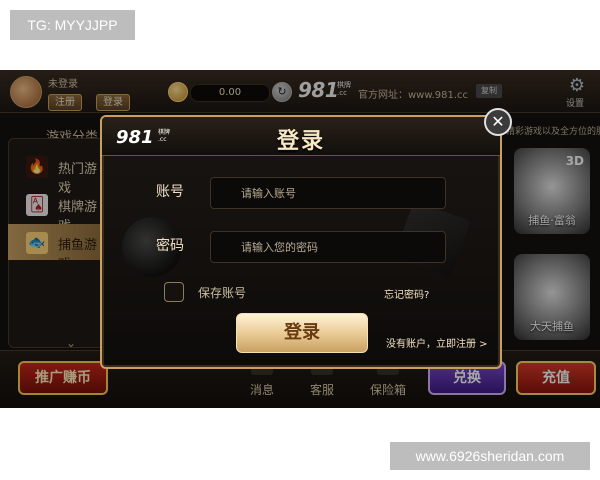 The height and width of the screenshot is (480, 600). Describe the element at coordinates (170, 192) in the screenshot. I see `account-label: 账号` at that location.